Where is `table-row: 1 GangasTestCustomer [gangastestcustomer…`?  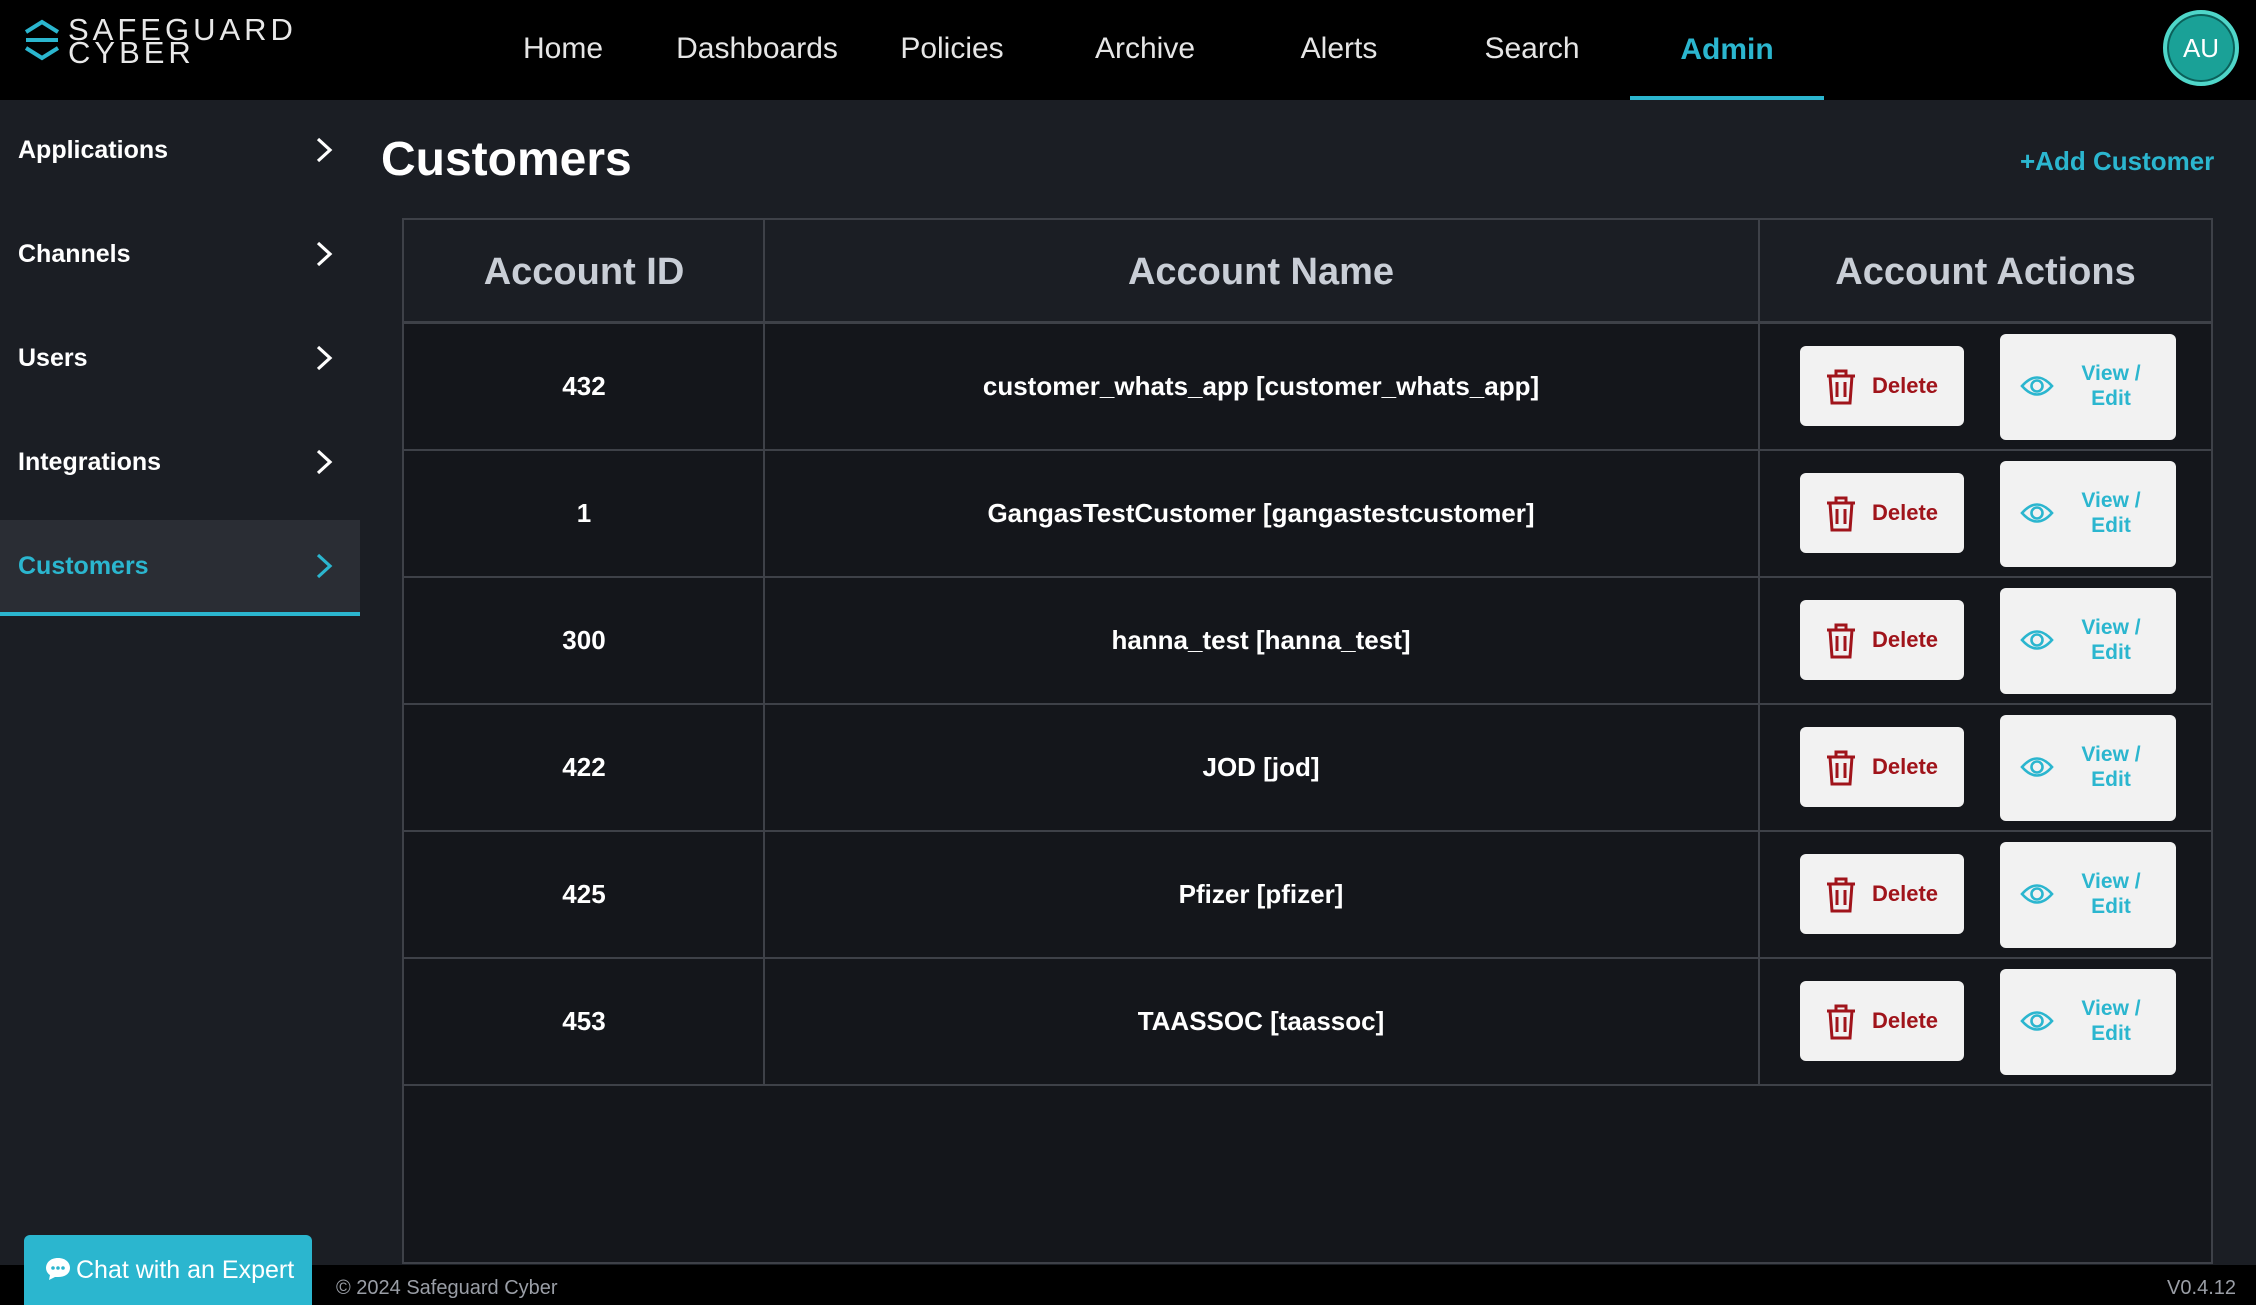
table-row: 1 GangasTestCustomer [gangastestcustomer… is located at coordinates (1307, 514).